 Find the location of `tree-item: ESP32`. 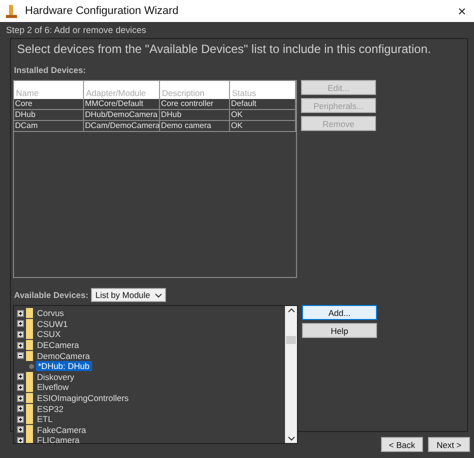

tree-item: ESP32 is located at coordinates (50, 409).